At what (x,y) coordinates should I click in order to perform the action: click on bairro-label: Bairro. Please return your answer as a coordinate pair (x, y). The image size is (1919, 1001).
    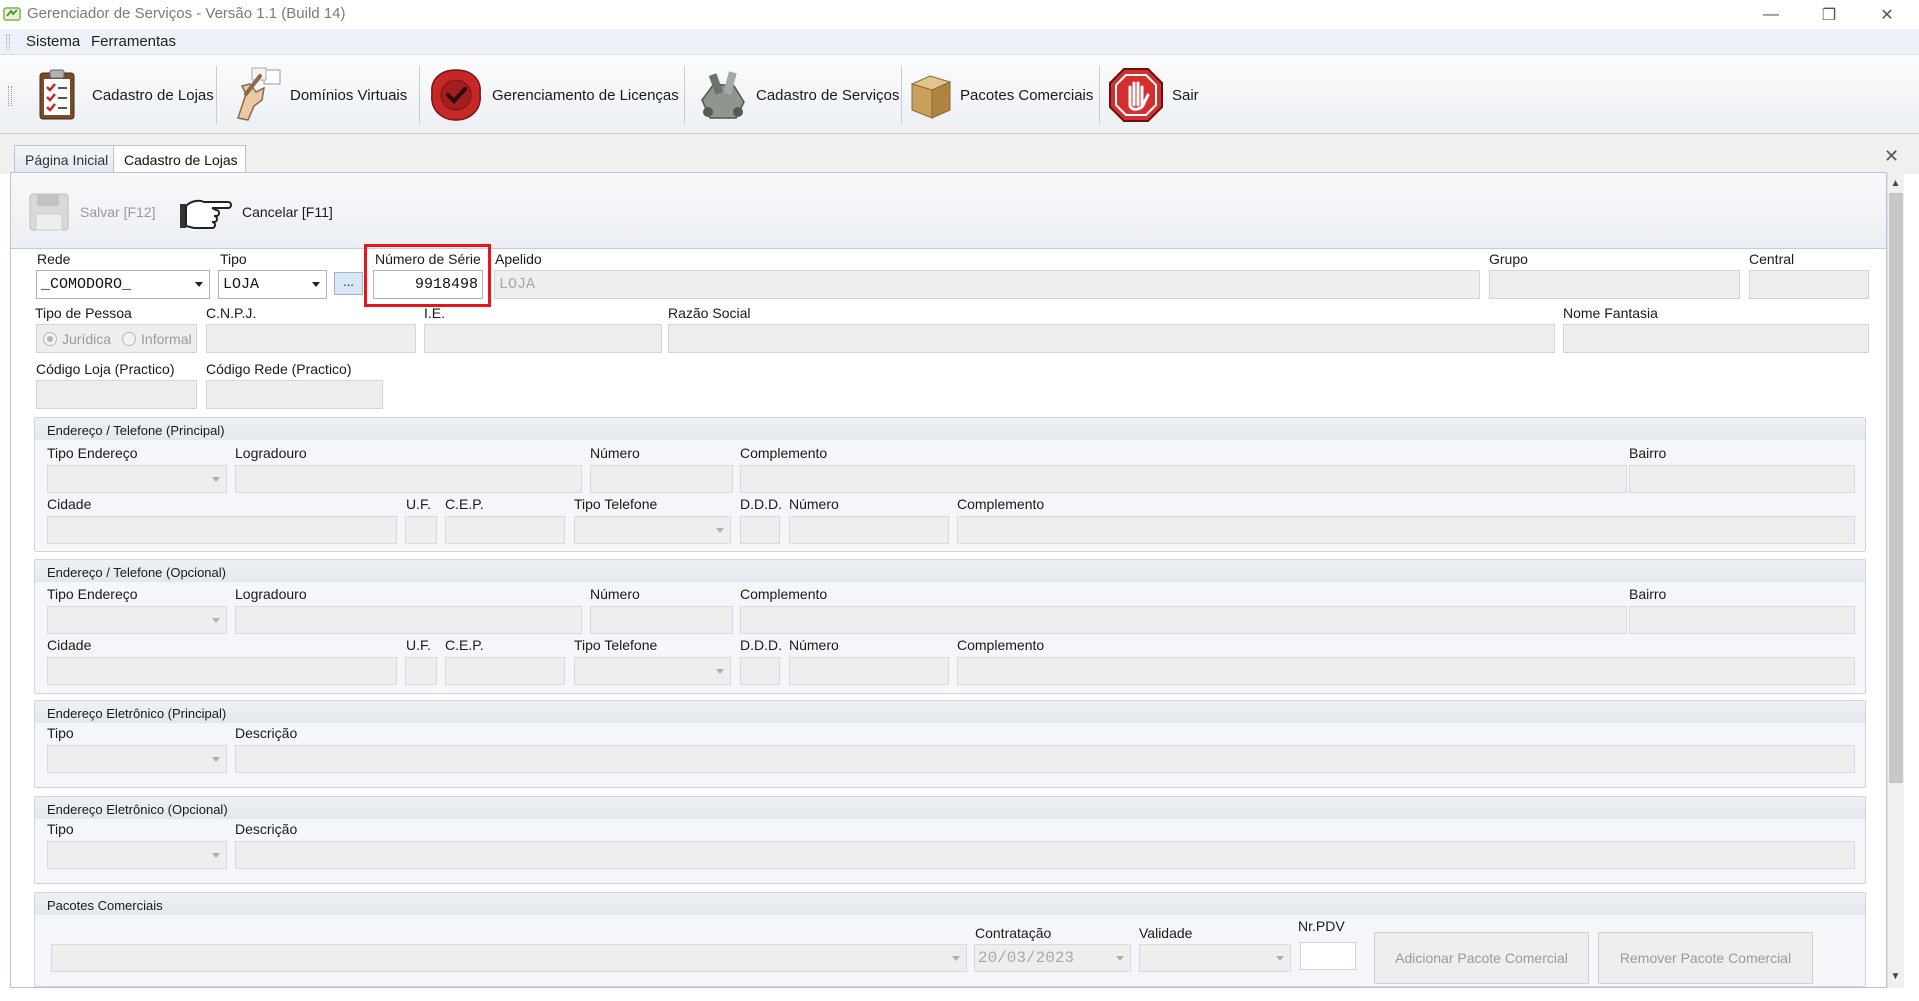
    Looking at the image, I should click on (1648, 453).